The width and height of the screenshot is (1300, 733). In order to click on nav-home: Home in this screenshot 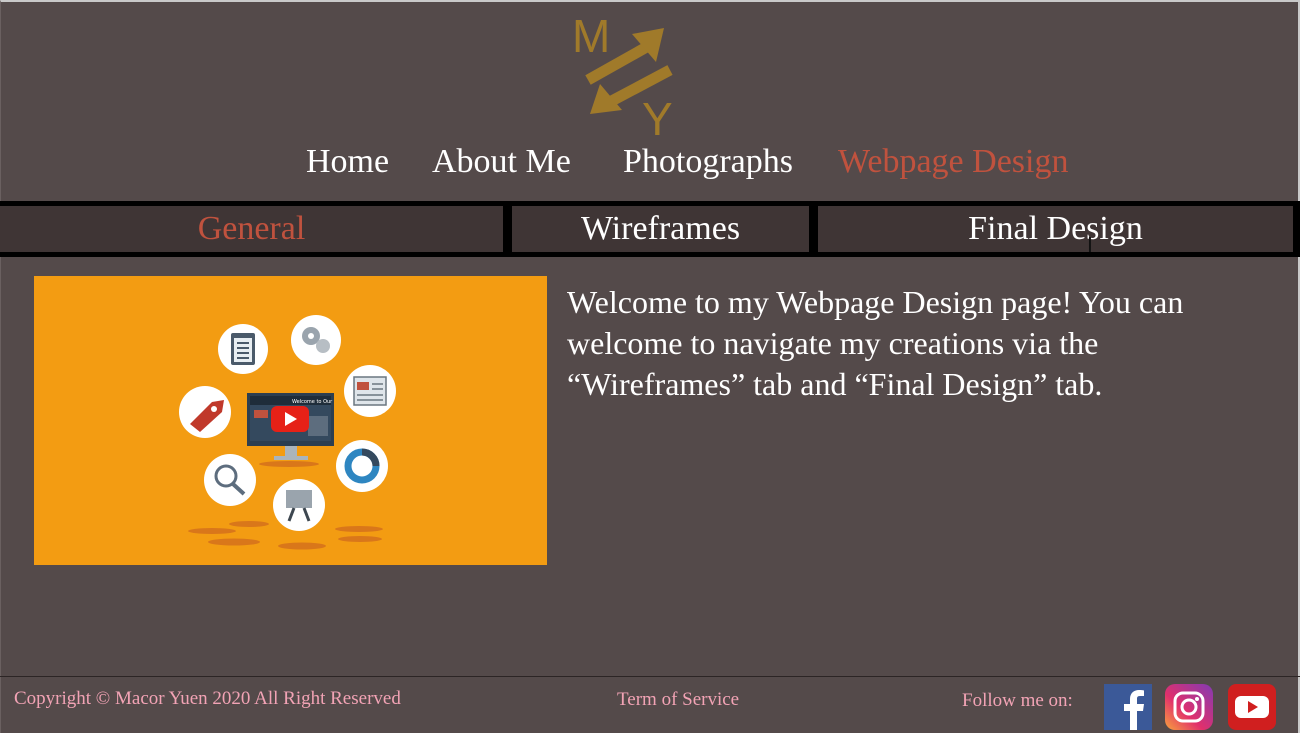, I will do `click(347, 162)`.